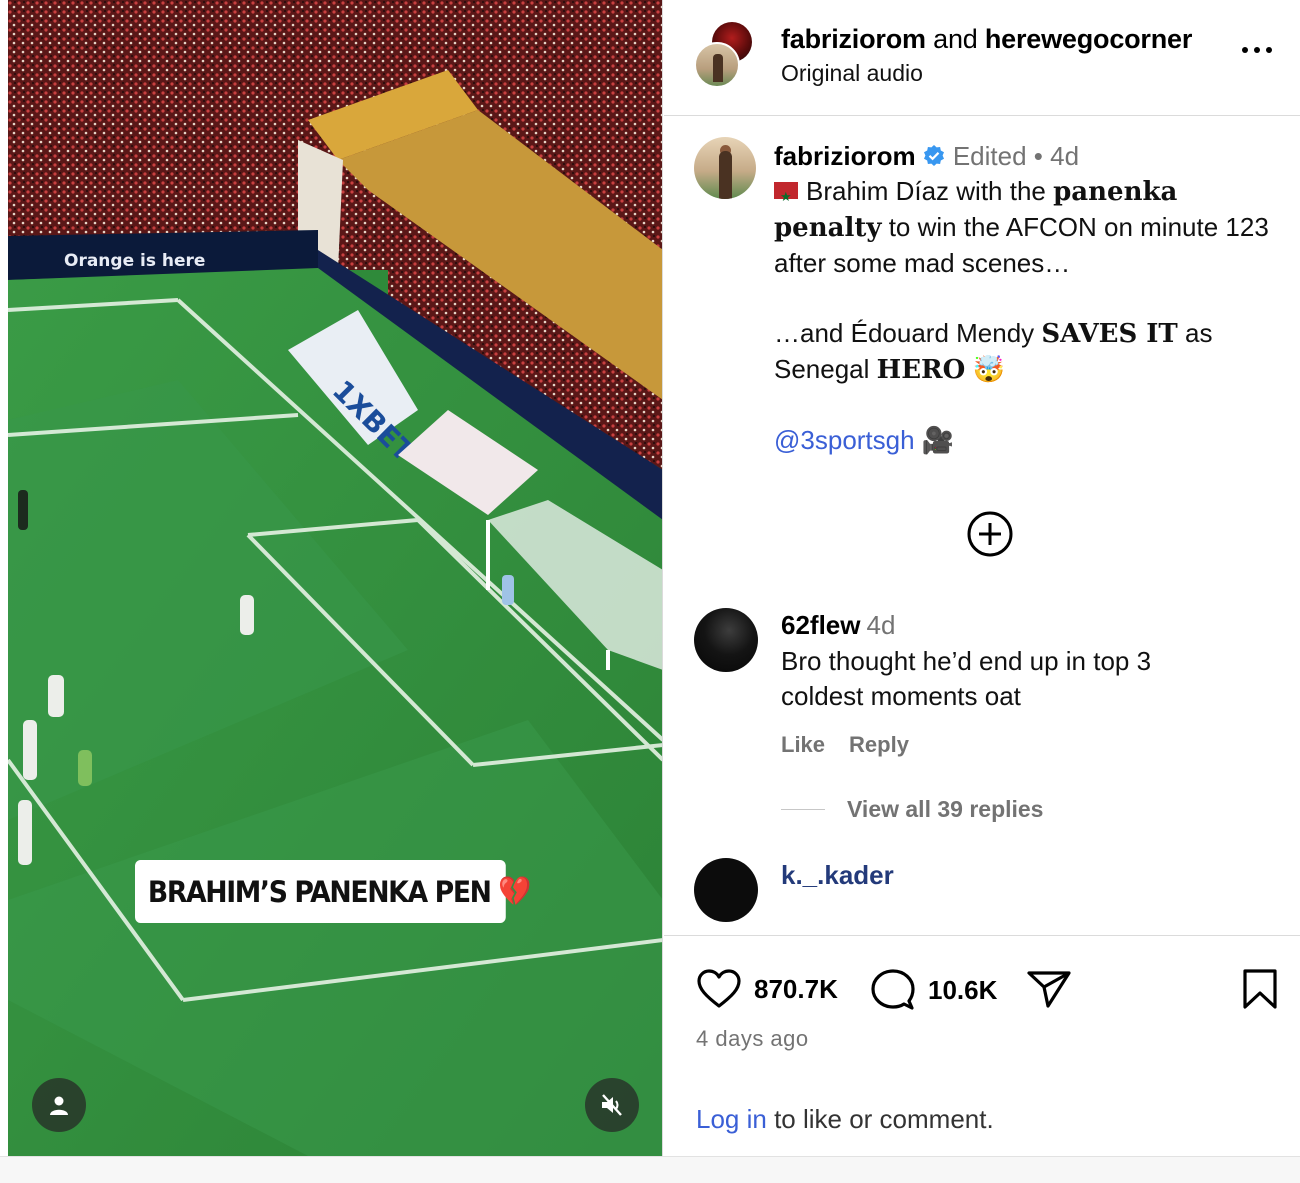  What do you see at coordinates (880, 1119) in the screenshot?
I see `login-rest-text: to like or comment.` at bounding box center [880, 1119].